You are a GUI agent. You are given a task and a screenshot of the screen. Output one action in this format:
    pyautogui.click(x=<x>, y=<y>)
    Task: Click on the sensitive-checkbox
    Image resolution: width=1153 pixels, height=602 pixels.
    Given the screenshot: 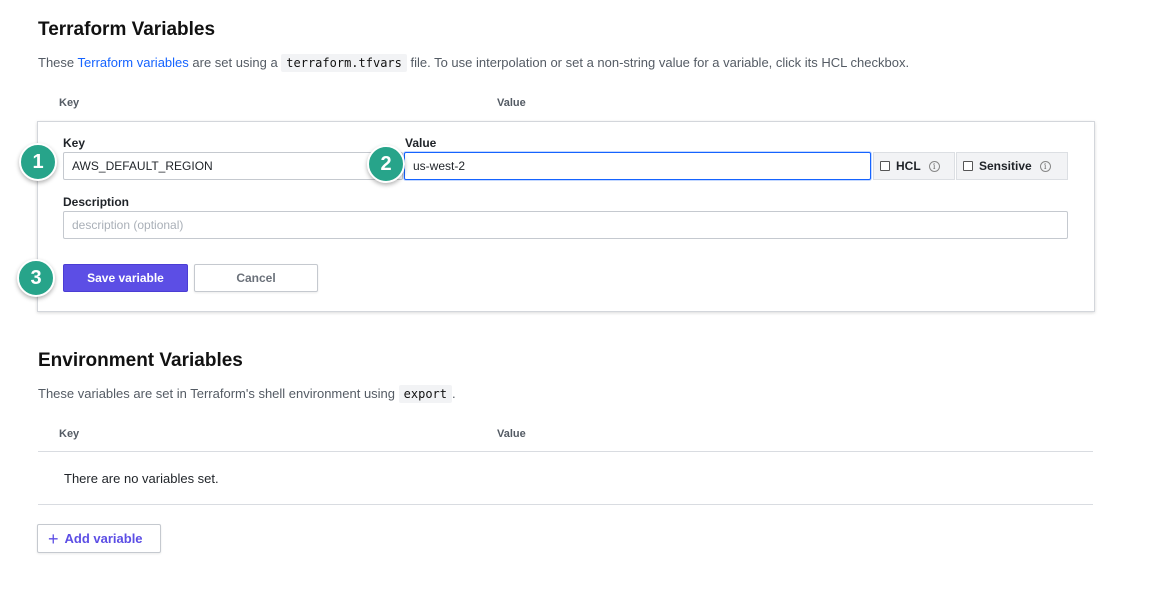 What is the action you would take?
    pyautogui.click(x=968, y=166)
    